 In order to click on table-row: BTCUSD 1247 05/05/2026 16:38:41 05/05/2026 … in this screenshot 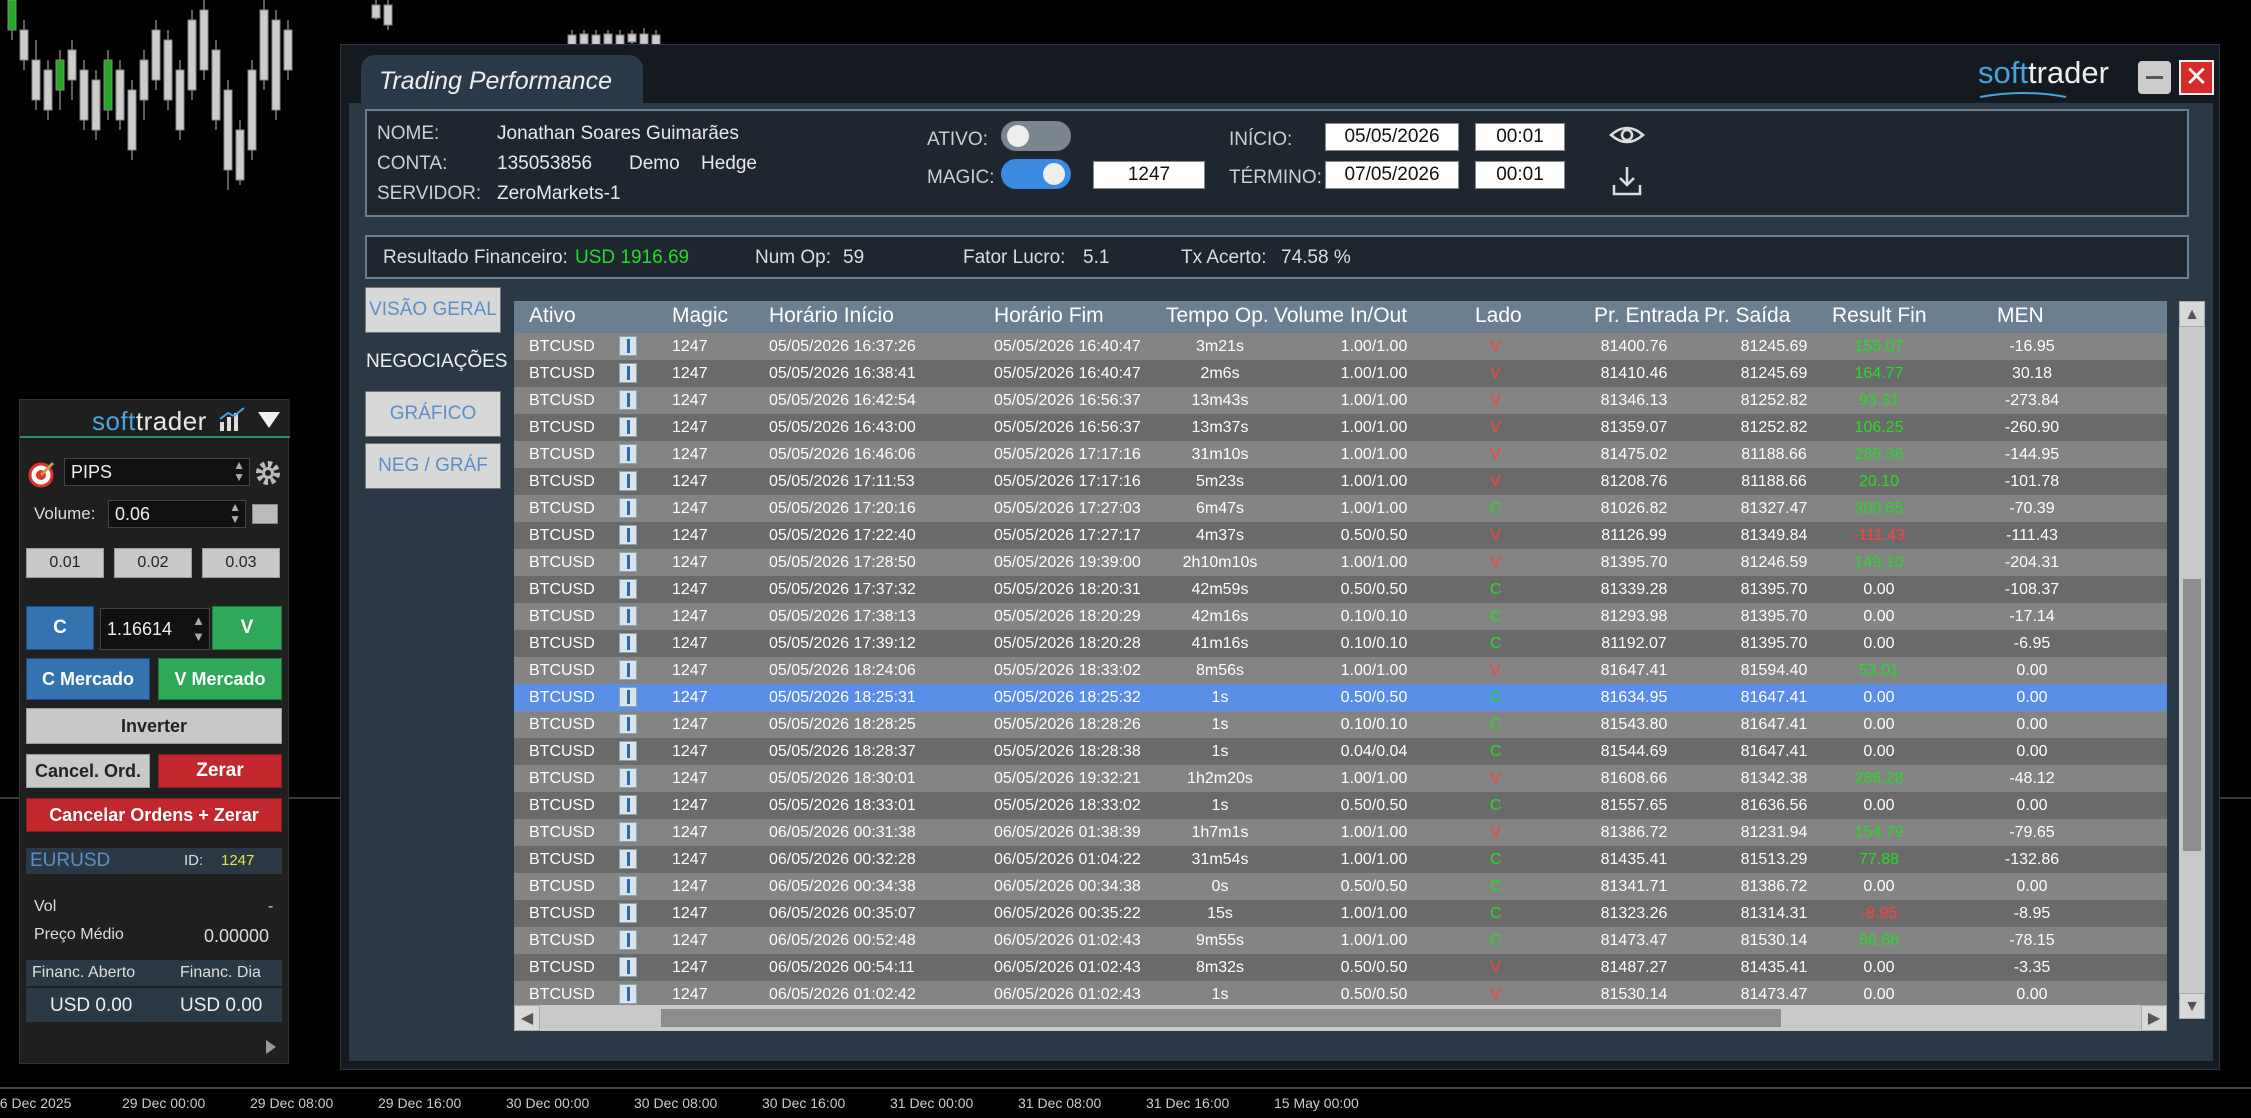, I will do `click(1340, 373)`.